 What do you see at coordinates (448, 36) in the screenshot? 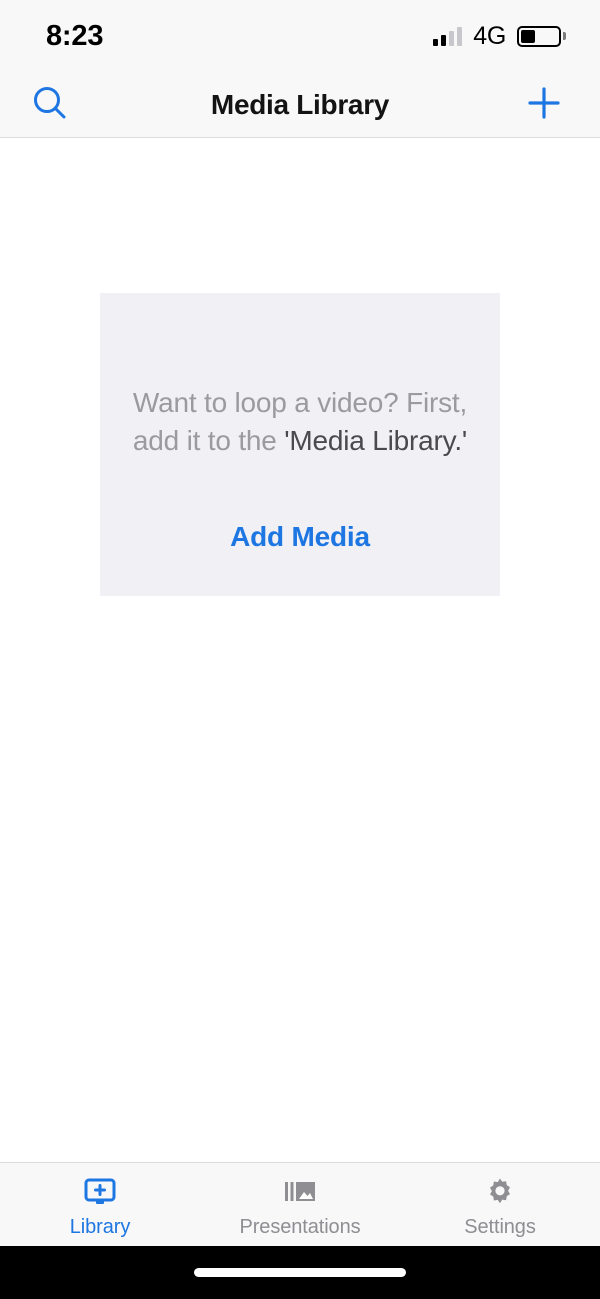
I see `cellular-signal-icon` at bounding box center [448, 36].